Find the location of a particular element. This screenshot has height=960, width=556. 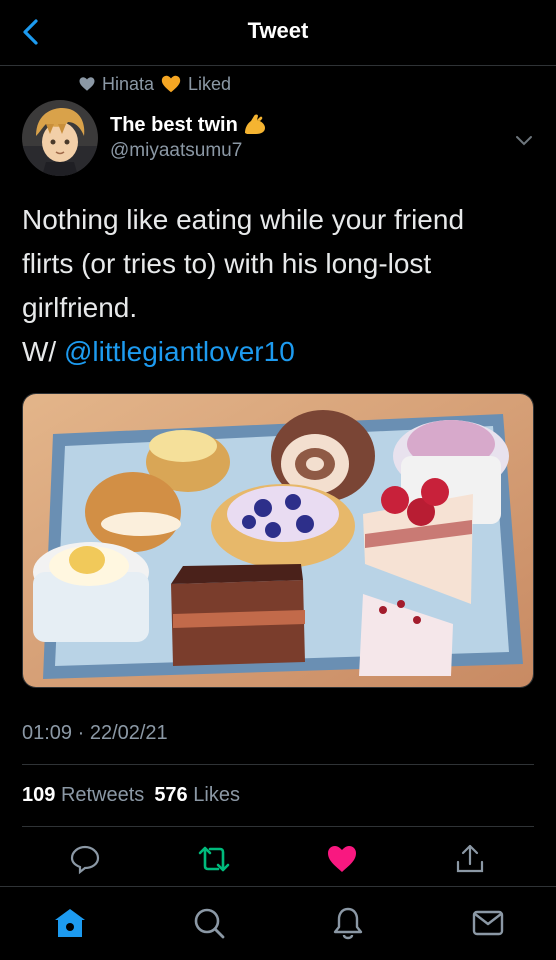

tweet-line: girlfriend. is located at coordinates (80, 307).